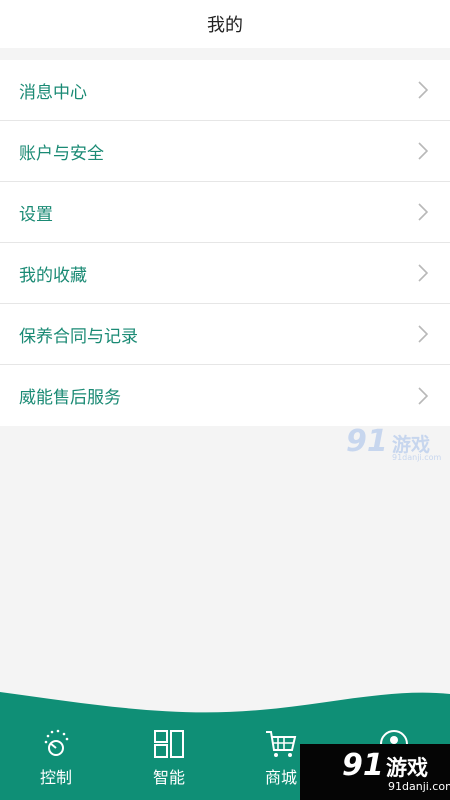 This screenshot has width=450, height=800. Describe the element at coordinates (407, 768) in the screenshot. I see `watermark-name: 游戏` at that location.